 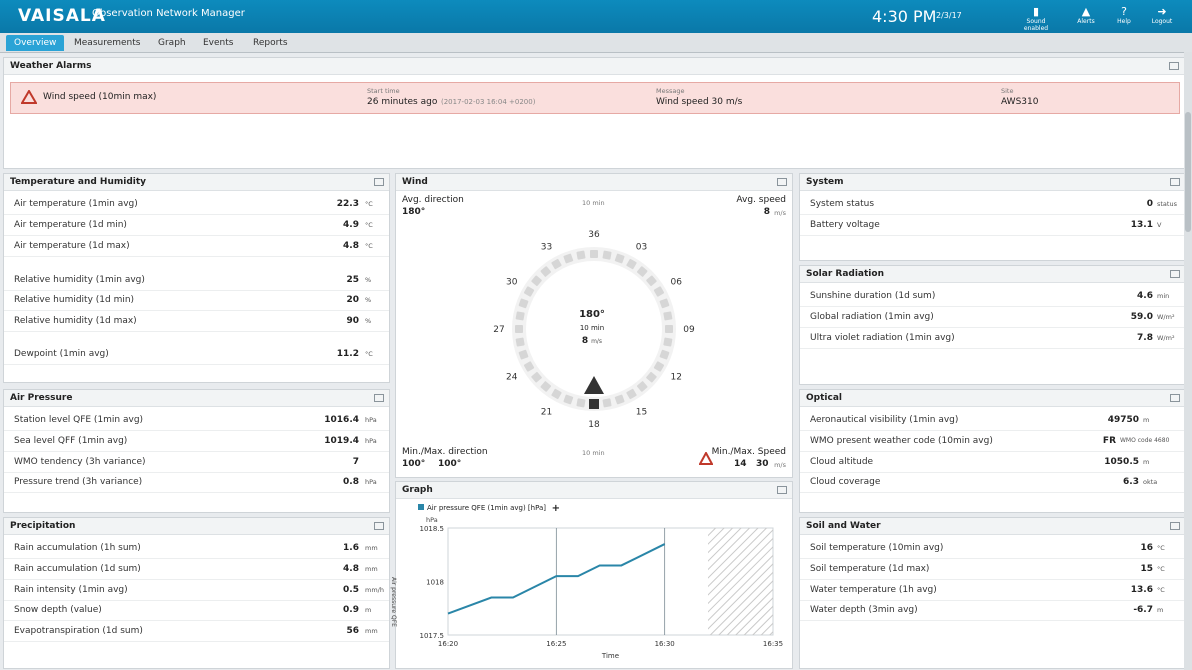 I want to click on alerts-button: ▲ Alerts, so click(x=1086, y=15).